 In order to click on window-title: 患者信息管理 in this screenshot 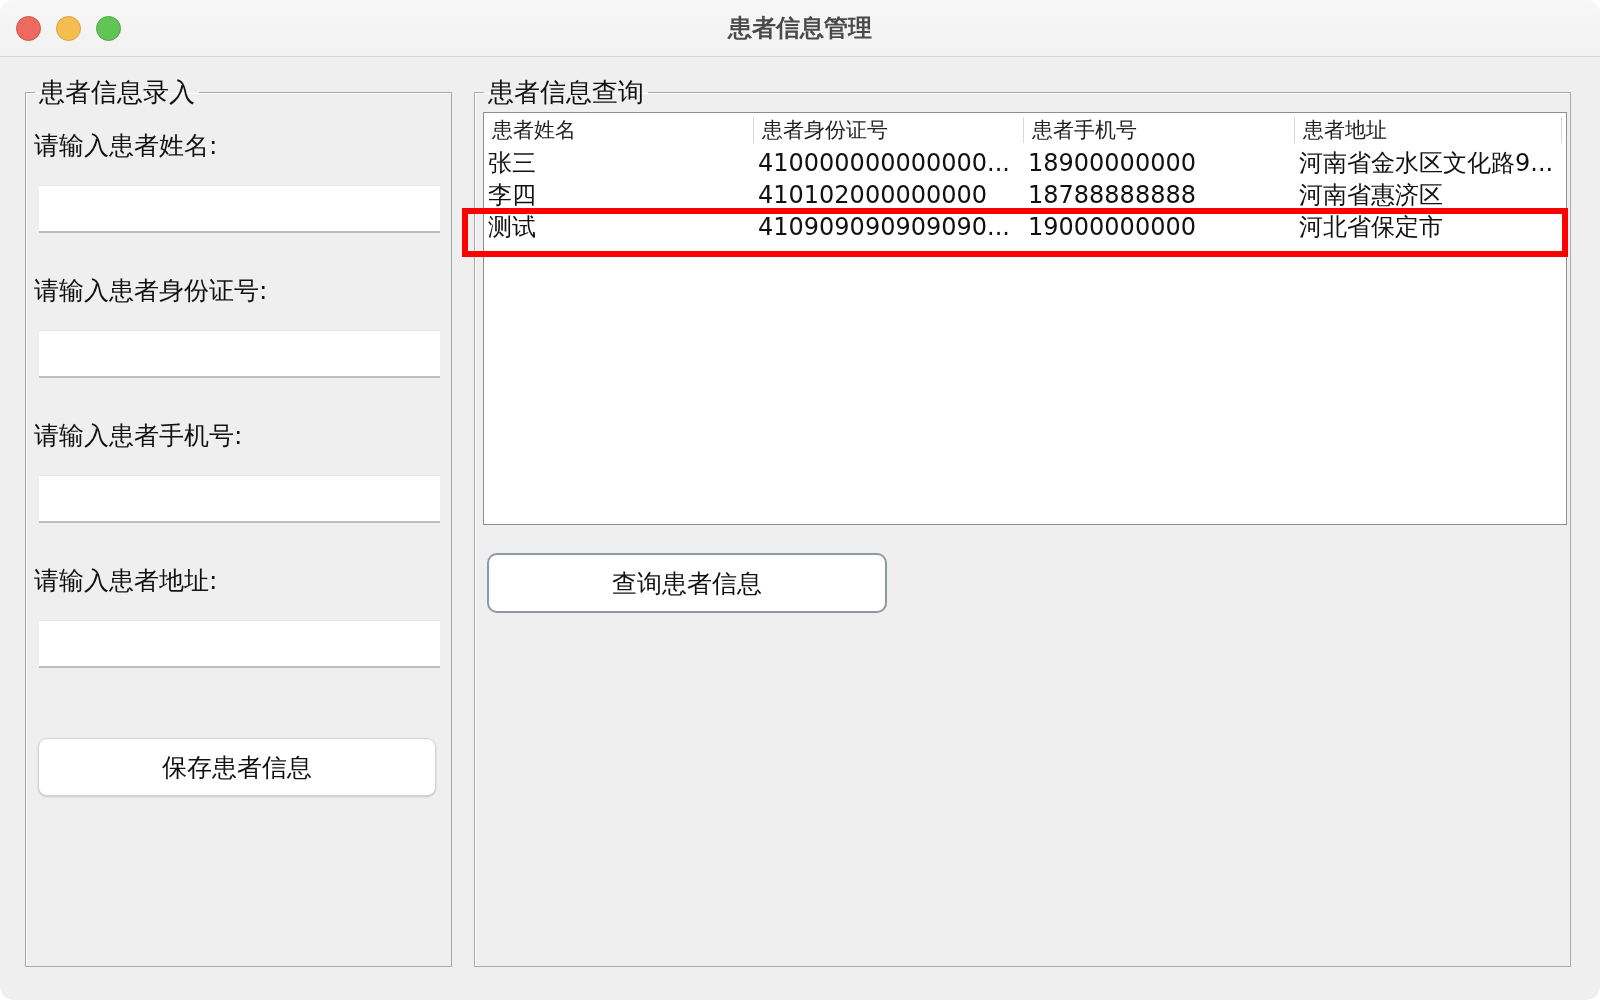, I will do `click(800, 28)`.